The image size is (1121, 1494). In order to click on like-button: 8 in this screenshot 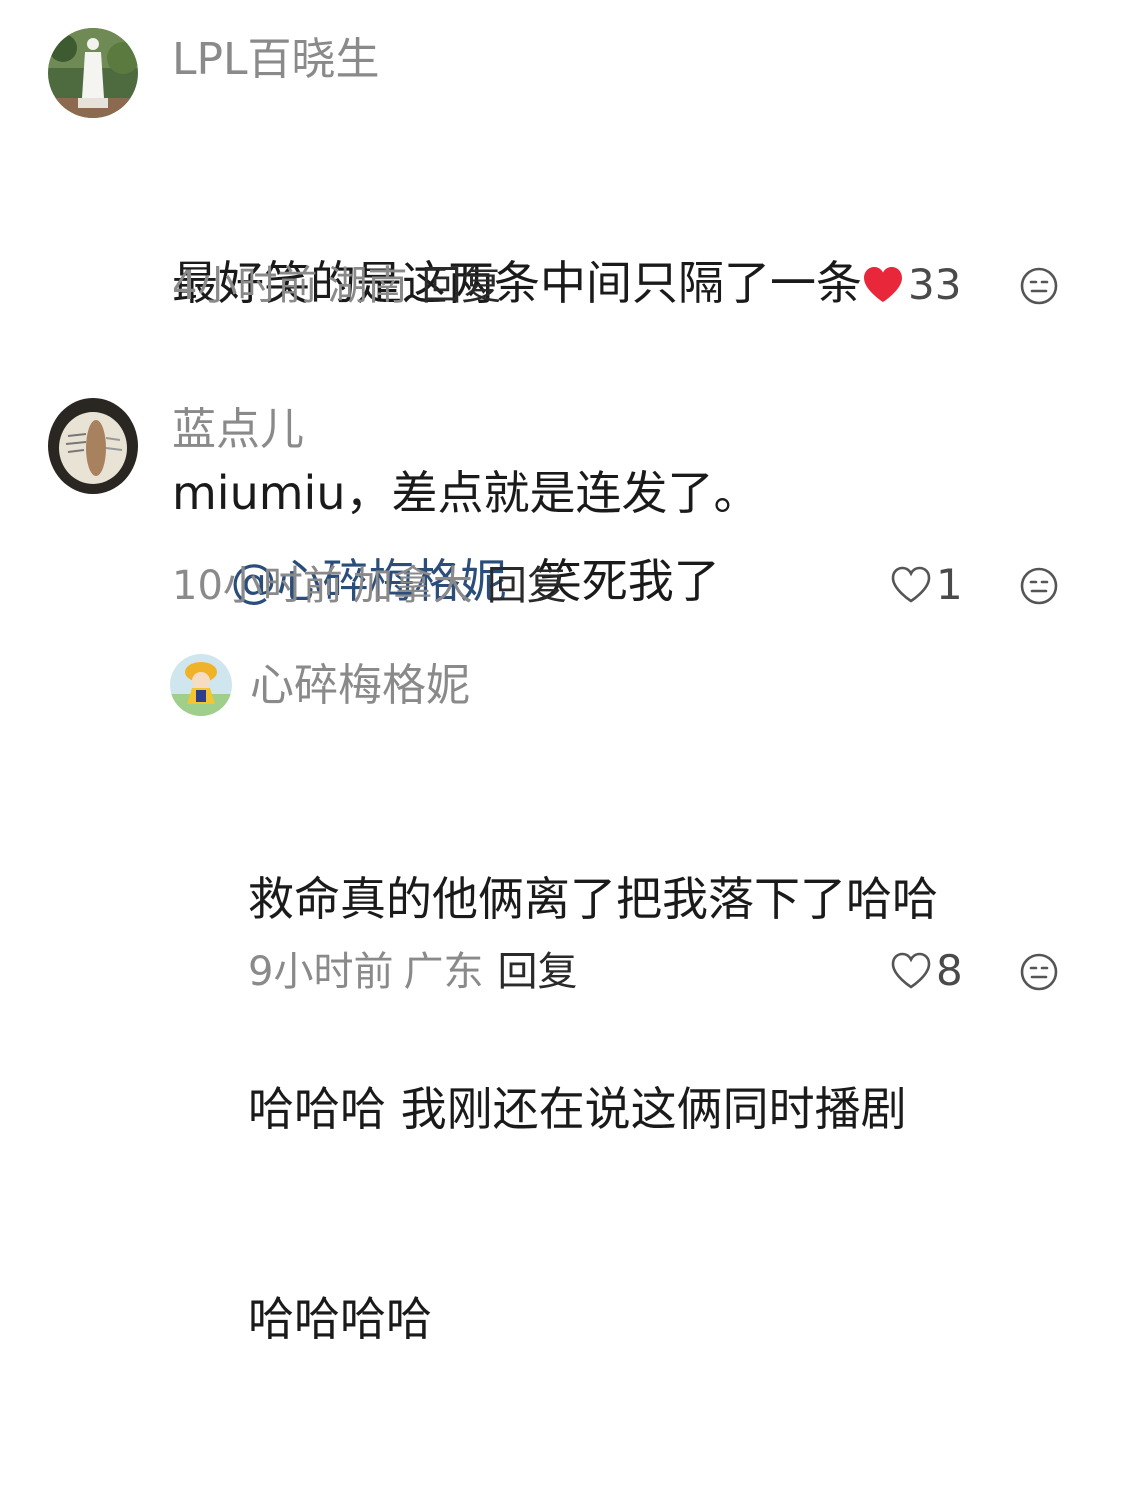, I will do `click(926, 971)`.